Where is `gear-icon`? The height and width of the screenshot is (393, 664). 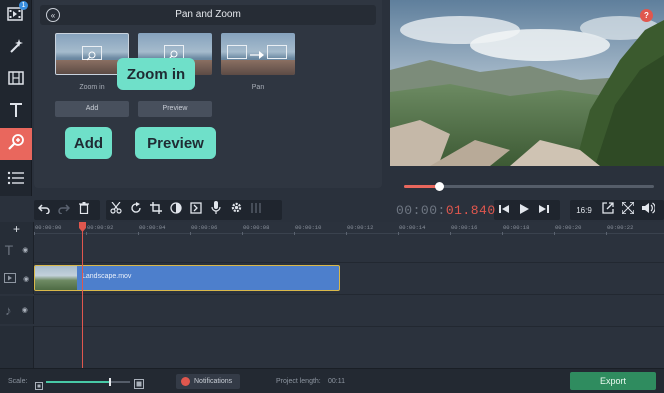 gear-icon is located at coordinates (236, 210).